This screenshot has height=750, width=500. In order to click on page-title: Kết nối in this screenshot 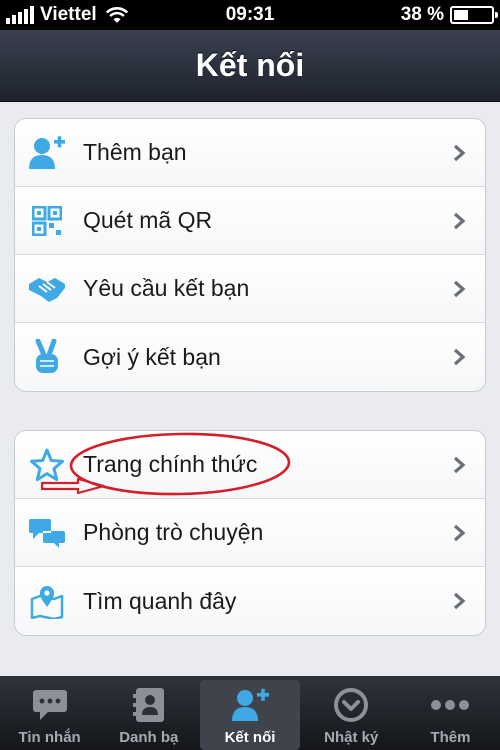, I will do `click(250, 65)`.